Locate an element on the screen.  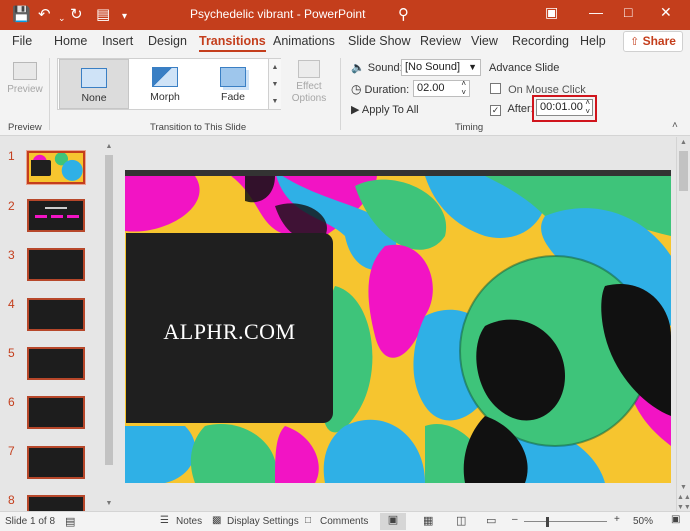
tab-slide-show: Slide Show is located at coordinates (379, 41).